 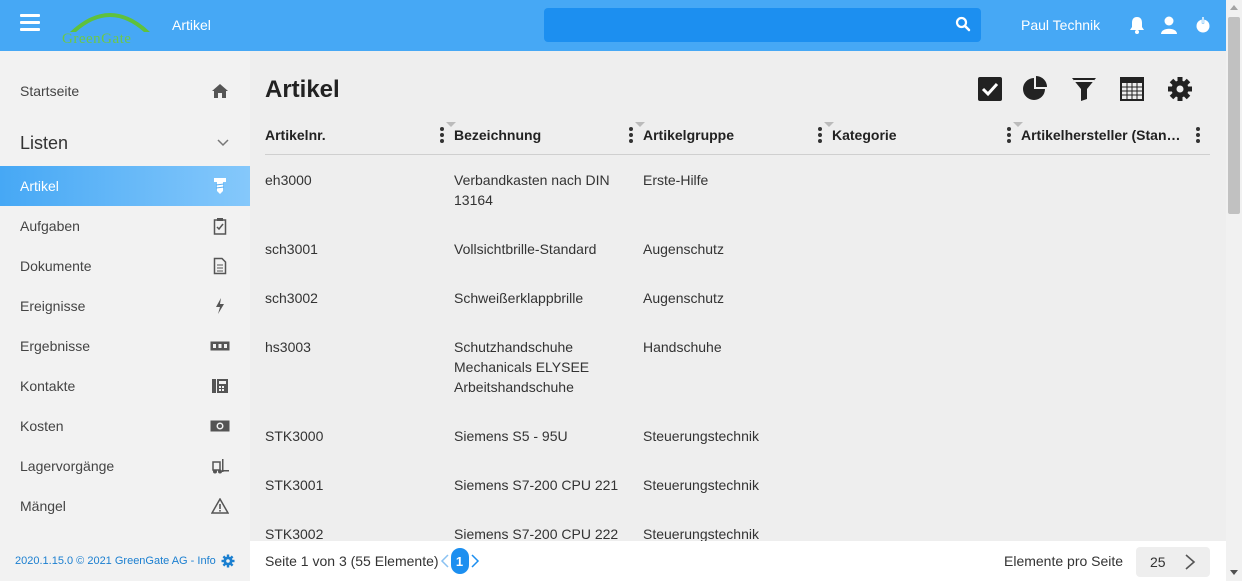 I want to click on cell-bezeichnung: Siemens S7-200 CPU 222, so click(x=536, y=532).